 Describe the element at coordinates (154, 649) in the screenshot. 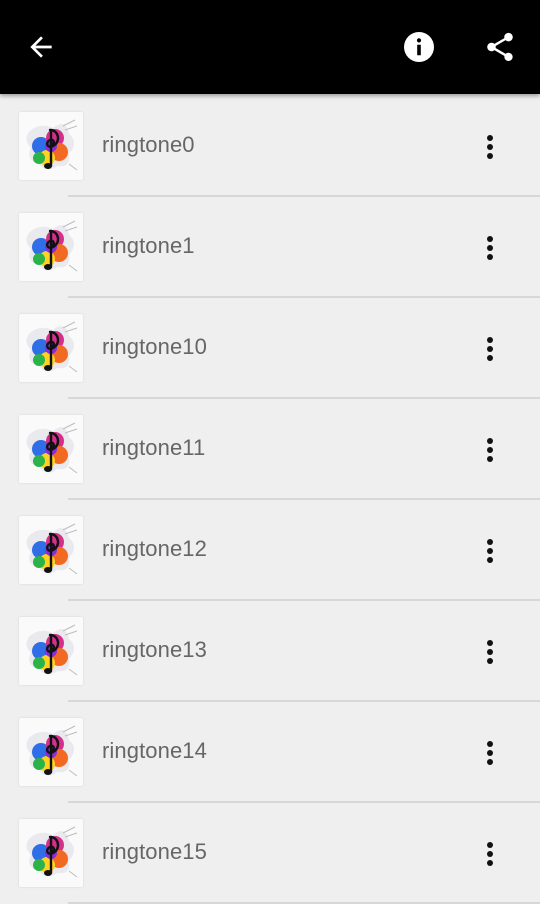

I see `ringtone-title: ringtone13` at that location.